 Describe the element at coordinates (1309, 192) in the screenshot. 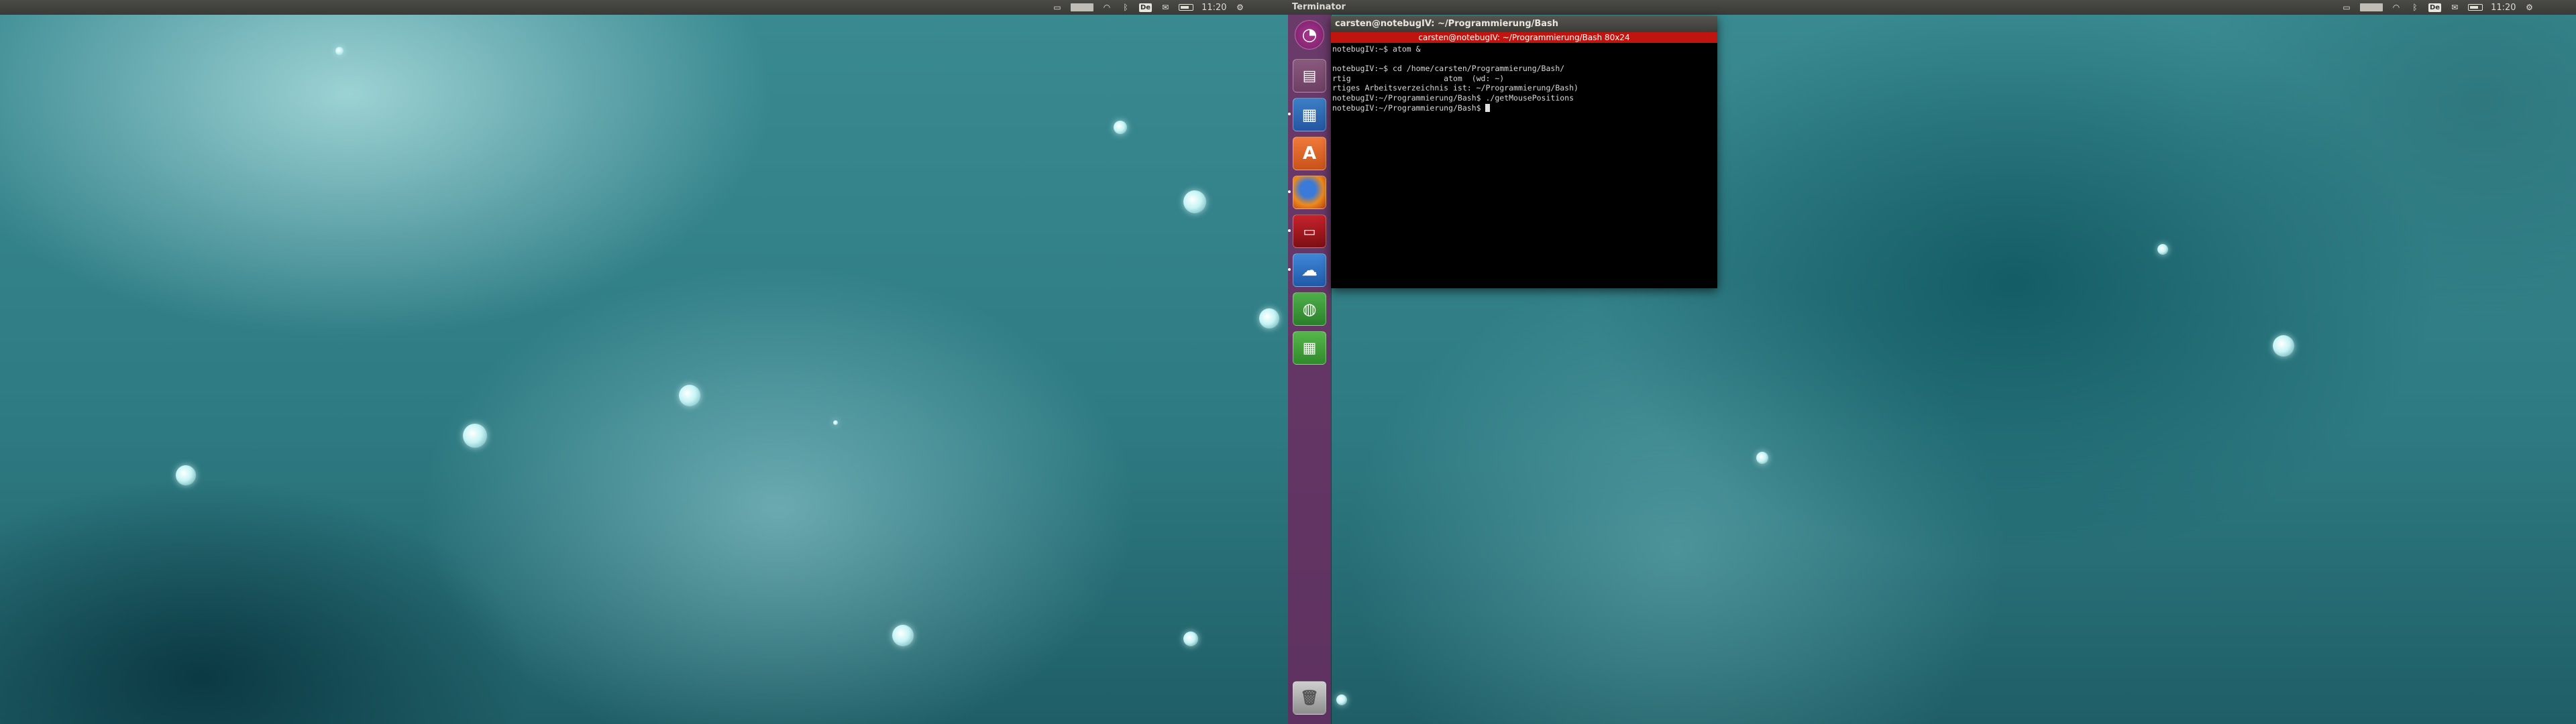

I see `firefox-icon` at that location.